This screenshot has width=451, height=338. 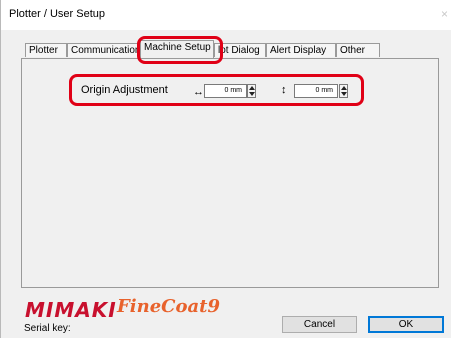 What do you see at coordinates (251, 91) in the screenshot?
I see `origin-x-stepper` at bounding box center [251, 91].